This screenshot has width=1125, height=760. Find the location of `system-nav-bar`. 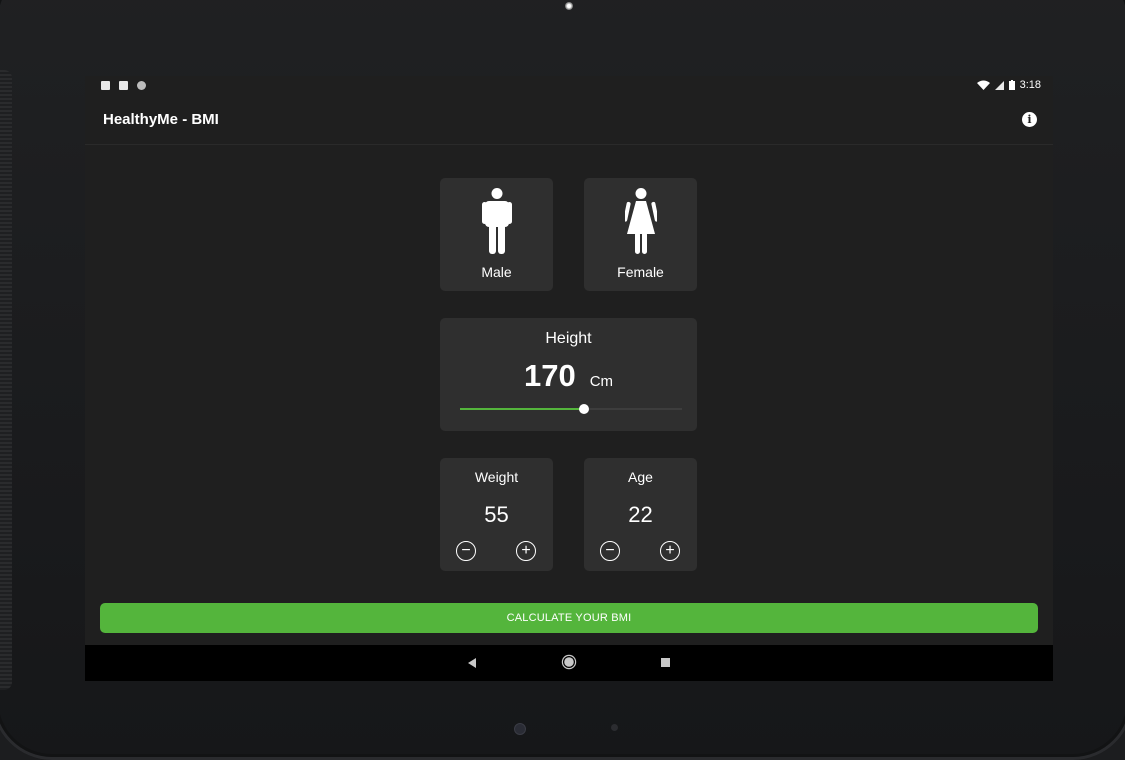

system-nav-bar is located at coordinates (569, 663).